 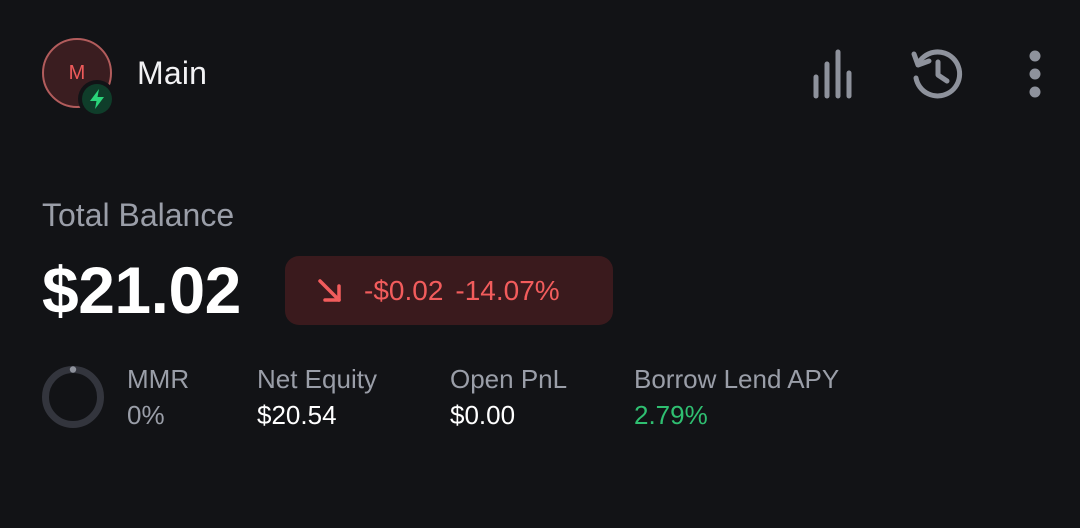 I want to click on open-pnl-value: $0.00, so click(x=483, y=415).